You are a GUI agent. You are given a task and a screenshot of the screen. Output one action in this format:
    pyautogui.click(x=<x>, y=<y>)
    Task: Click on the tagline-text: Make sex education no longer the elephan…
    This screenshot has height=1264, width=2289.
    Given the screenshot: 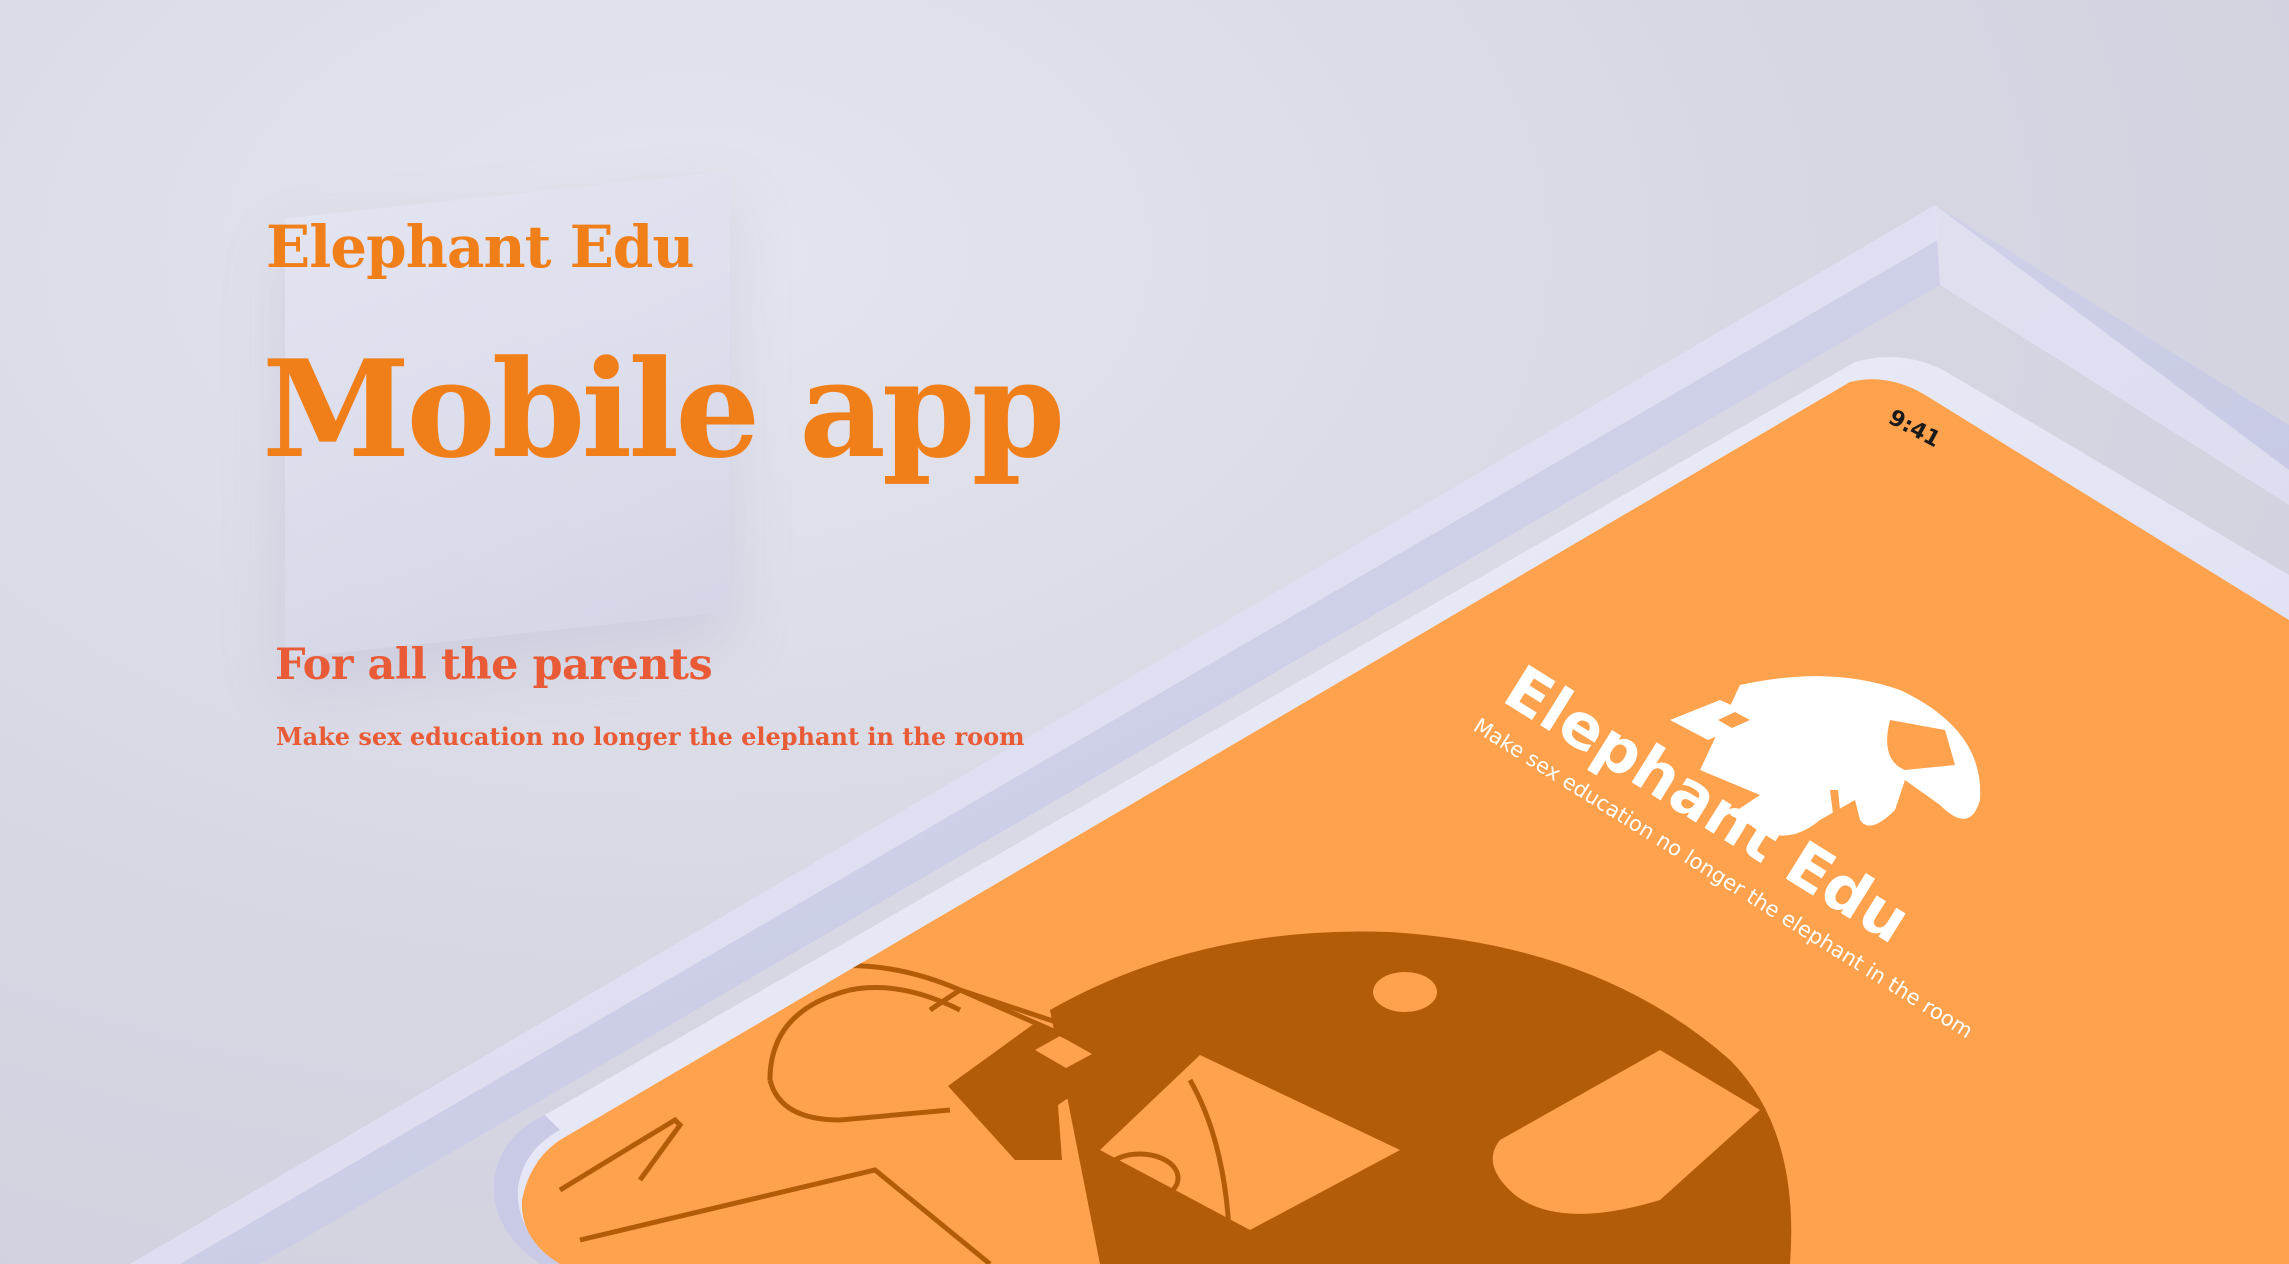 What is the action you would take?
    pyautogui.click(x=650, y=736)
    